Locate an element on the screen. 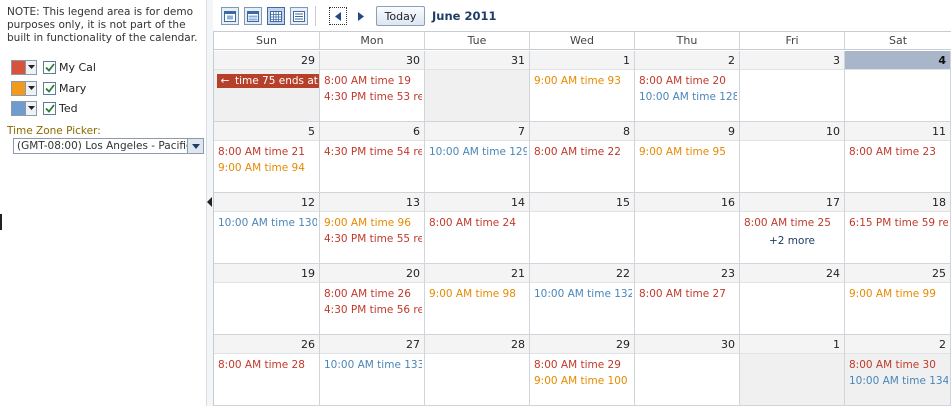  day-number: 28 is located at coordinates (518, 344).